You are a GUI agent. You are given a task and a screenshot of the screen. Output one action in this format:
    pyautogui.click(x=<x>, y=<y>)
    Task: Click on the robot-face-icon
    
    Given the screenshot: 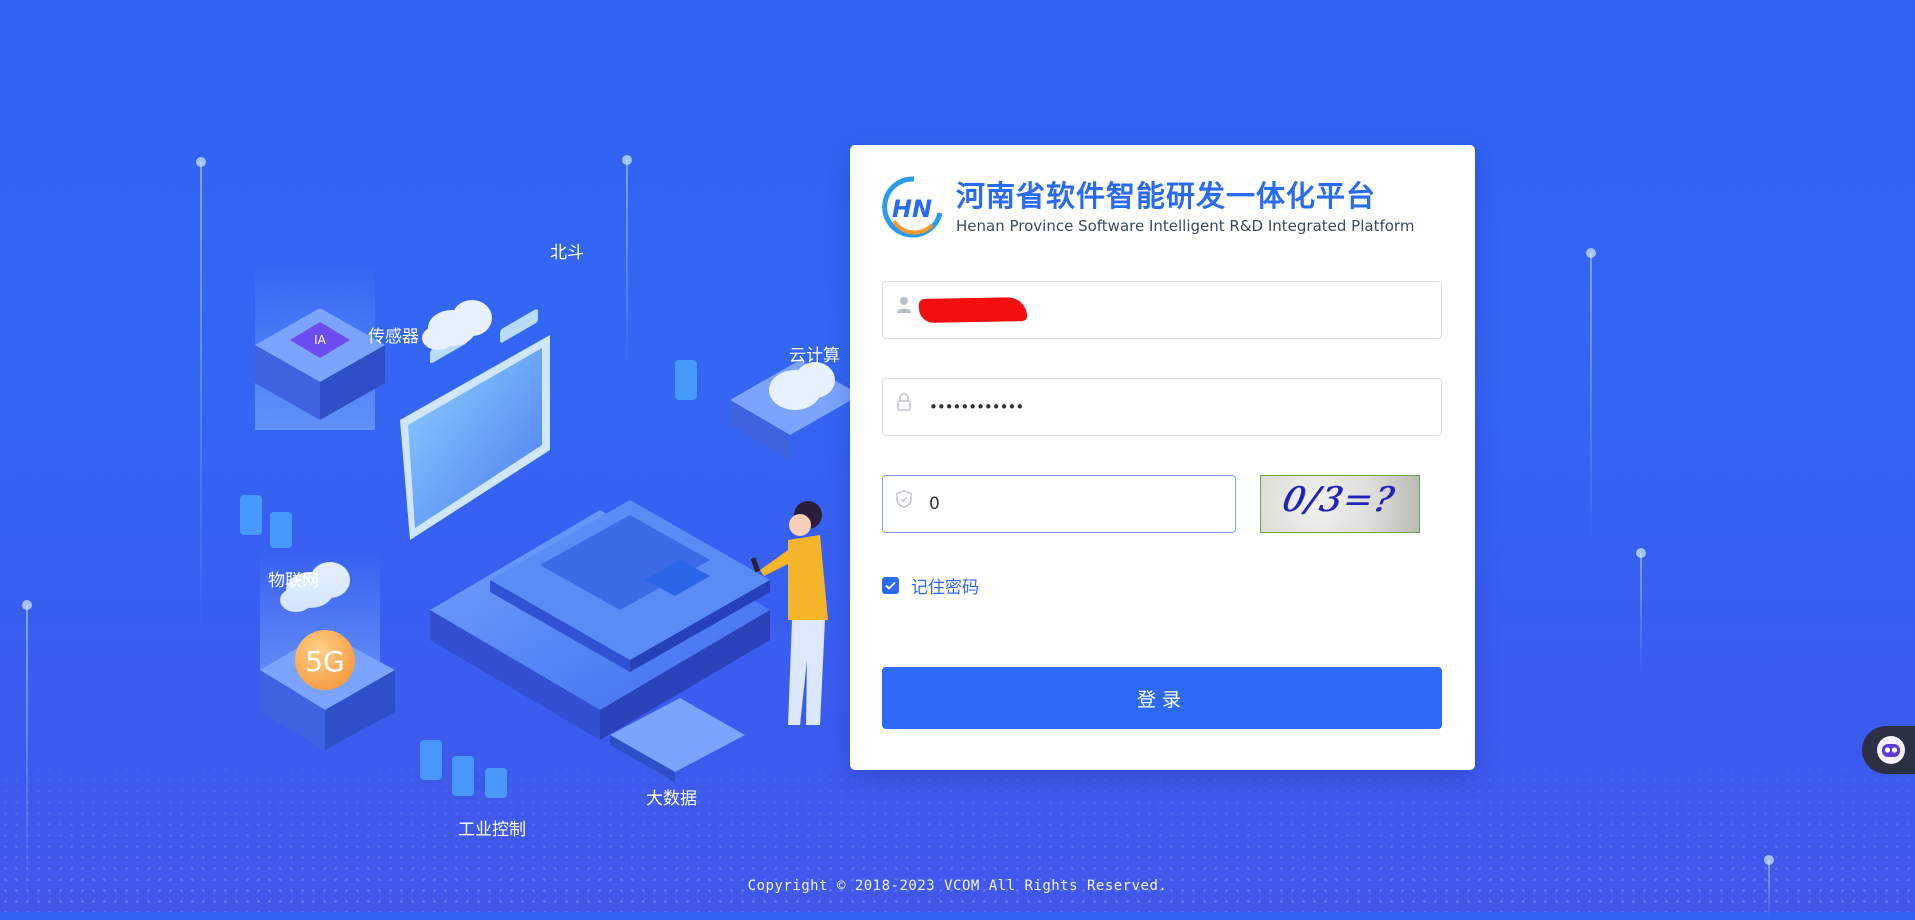 What is the action you would take?
    pyautogui.click(x=1891, y=750)
    